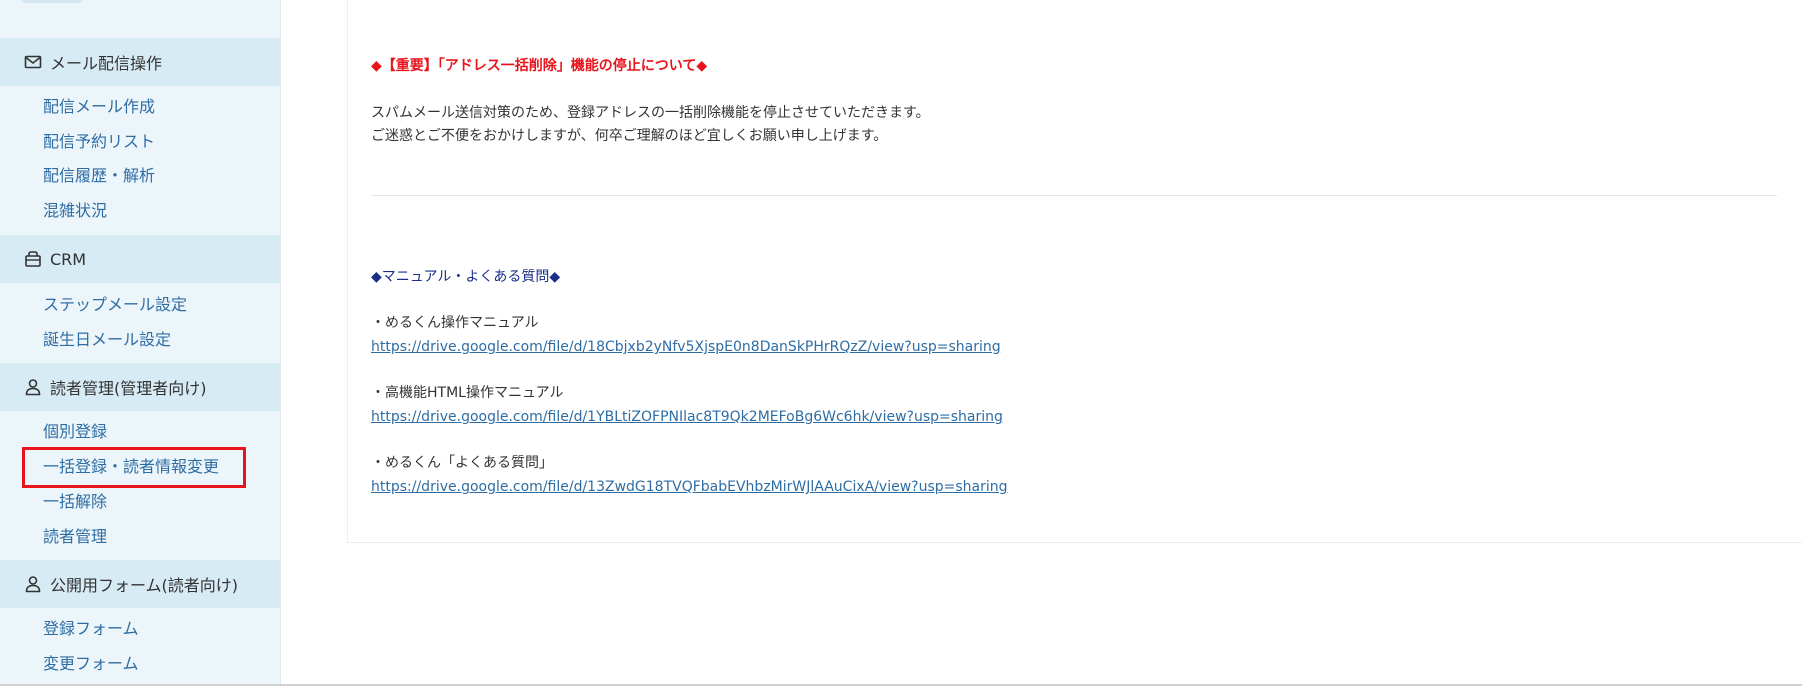 The width and height of the screenshot is (1802, 686). Describe the element at coordinates (91, 664) in the screenshot. I see `sidebar-item-change-form: 変更フォーム` at that location.